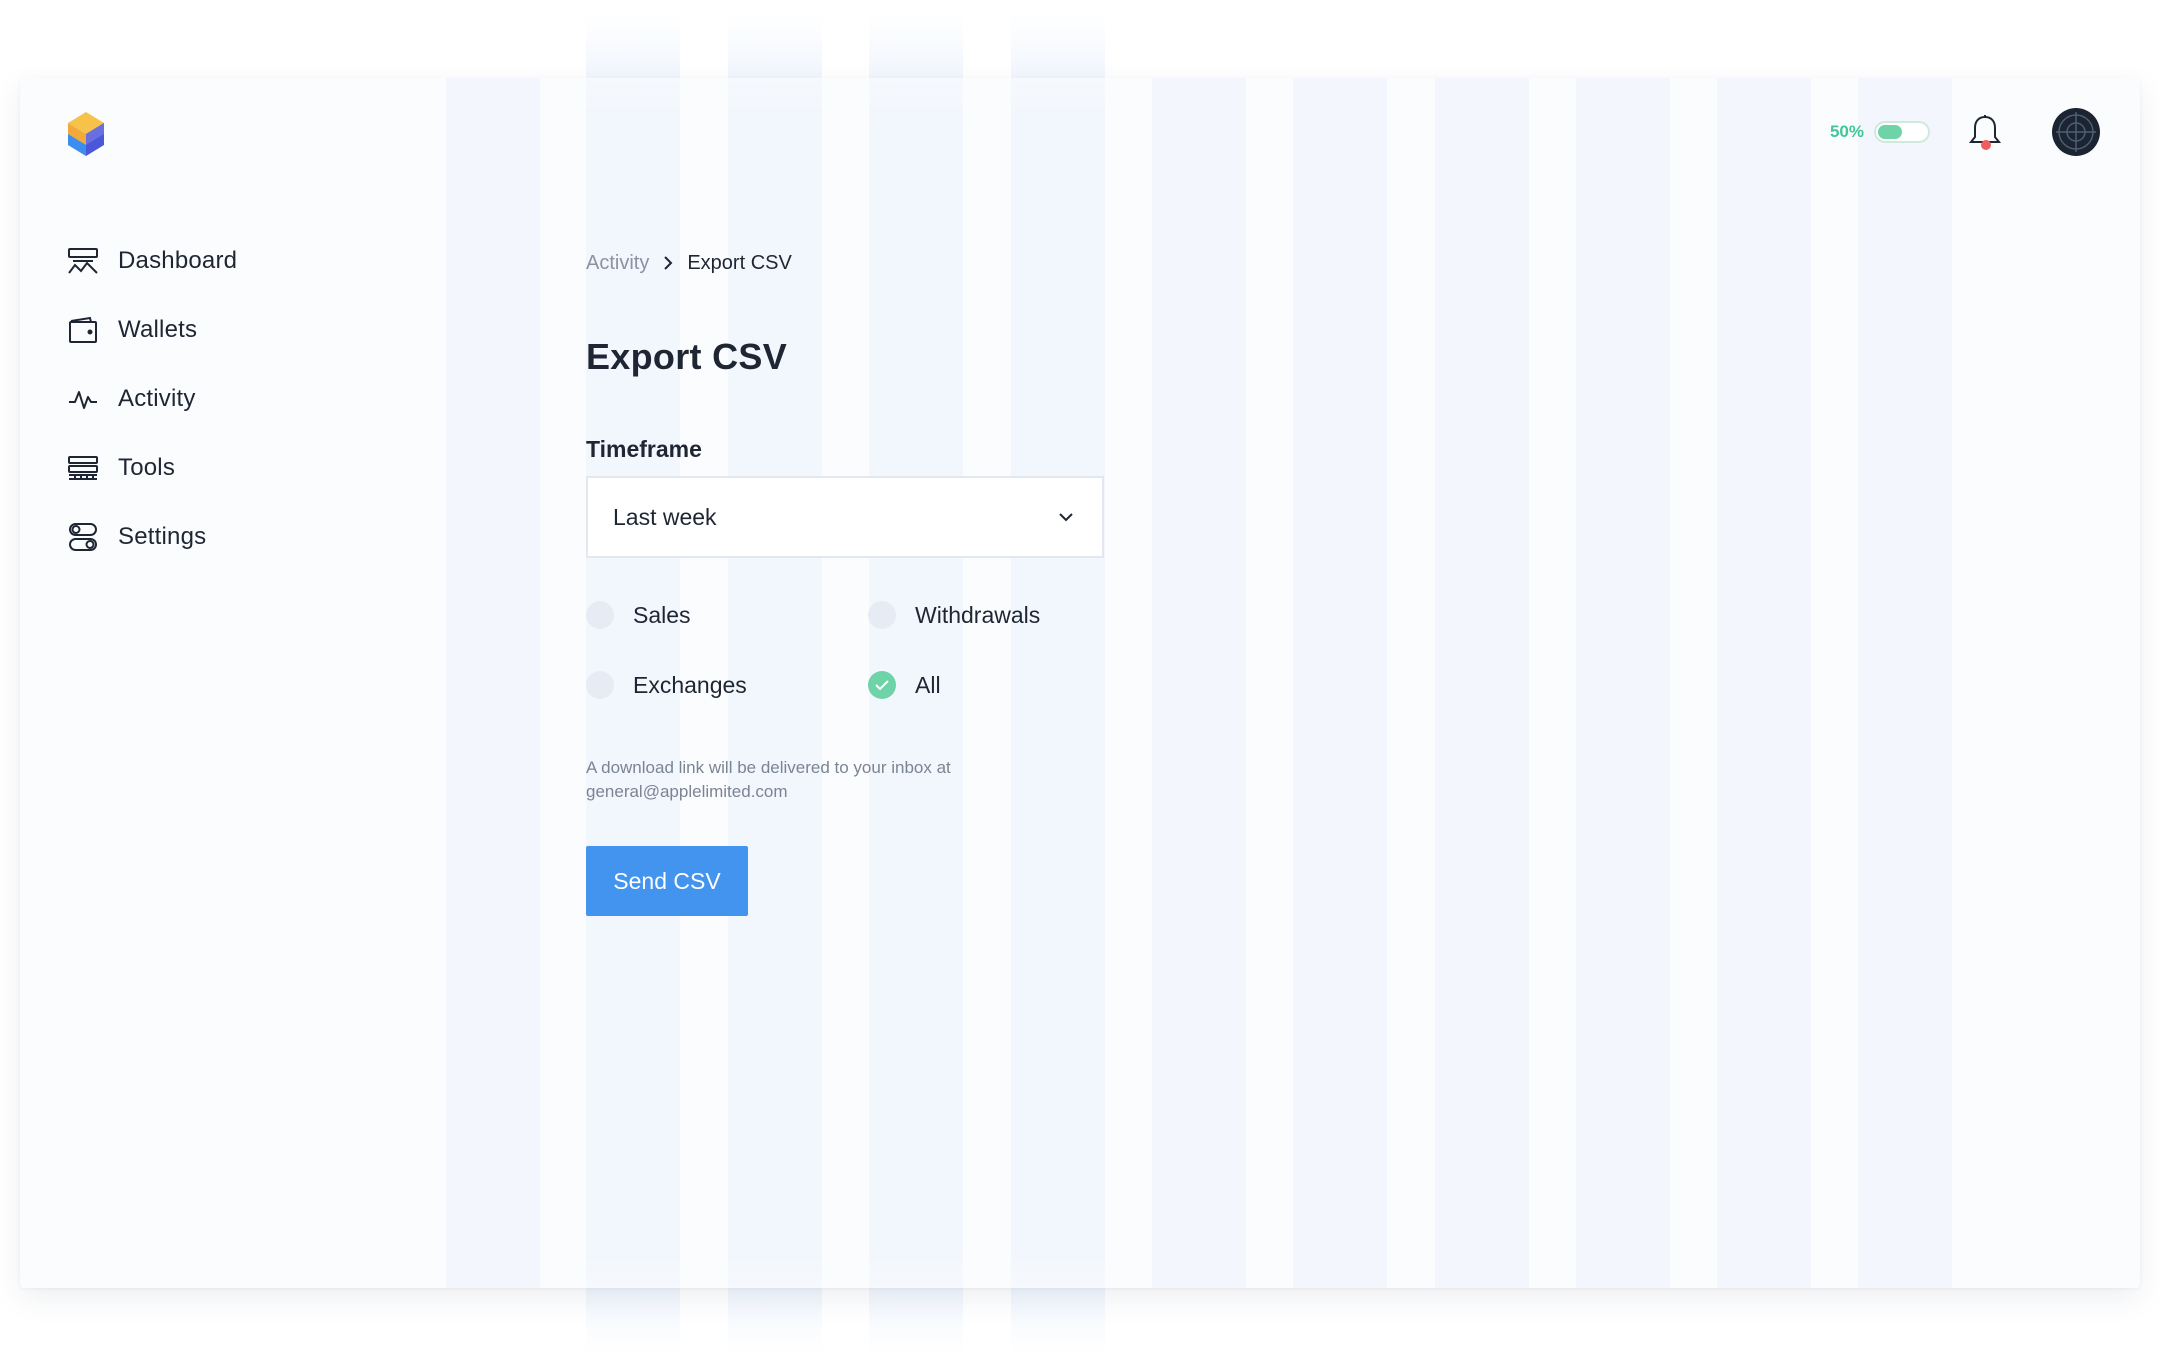 Image resolution: width=2160 pixels, height=1368 pixels. I want to click on app-logo, so click(86, 134).